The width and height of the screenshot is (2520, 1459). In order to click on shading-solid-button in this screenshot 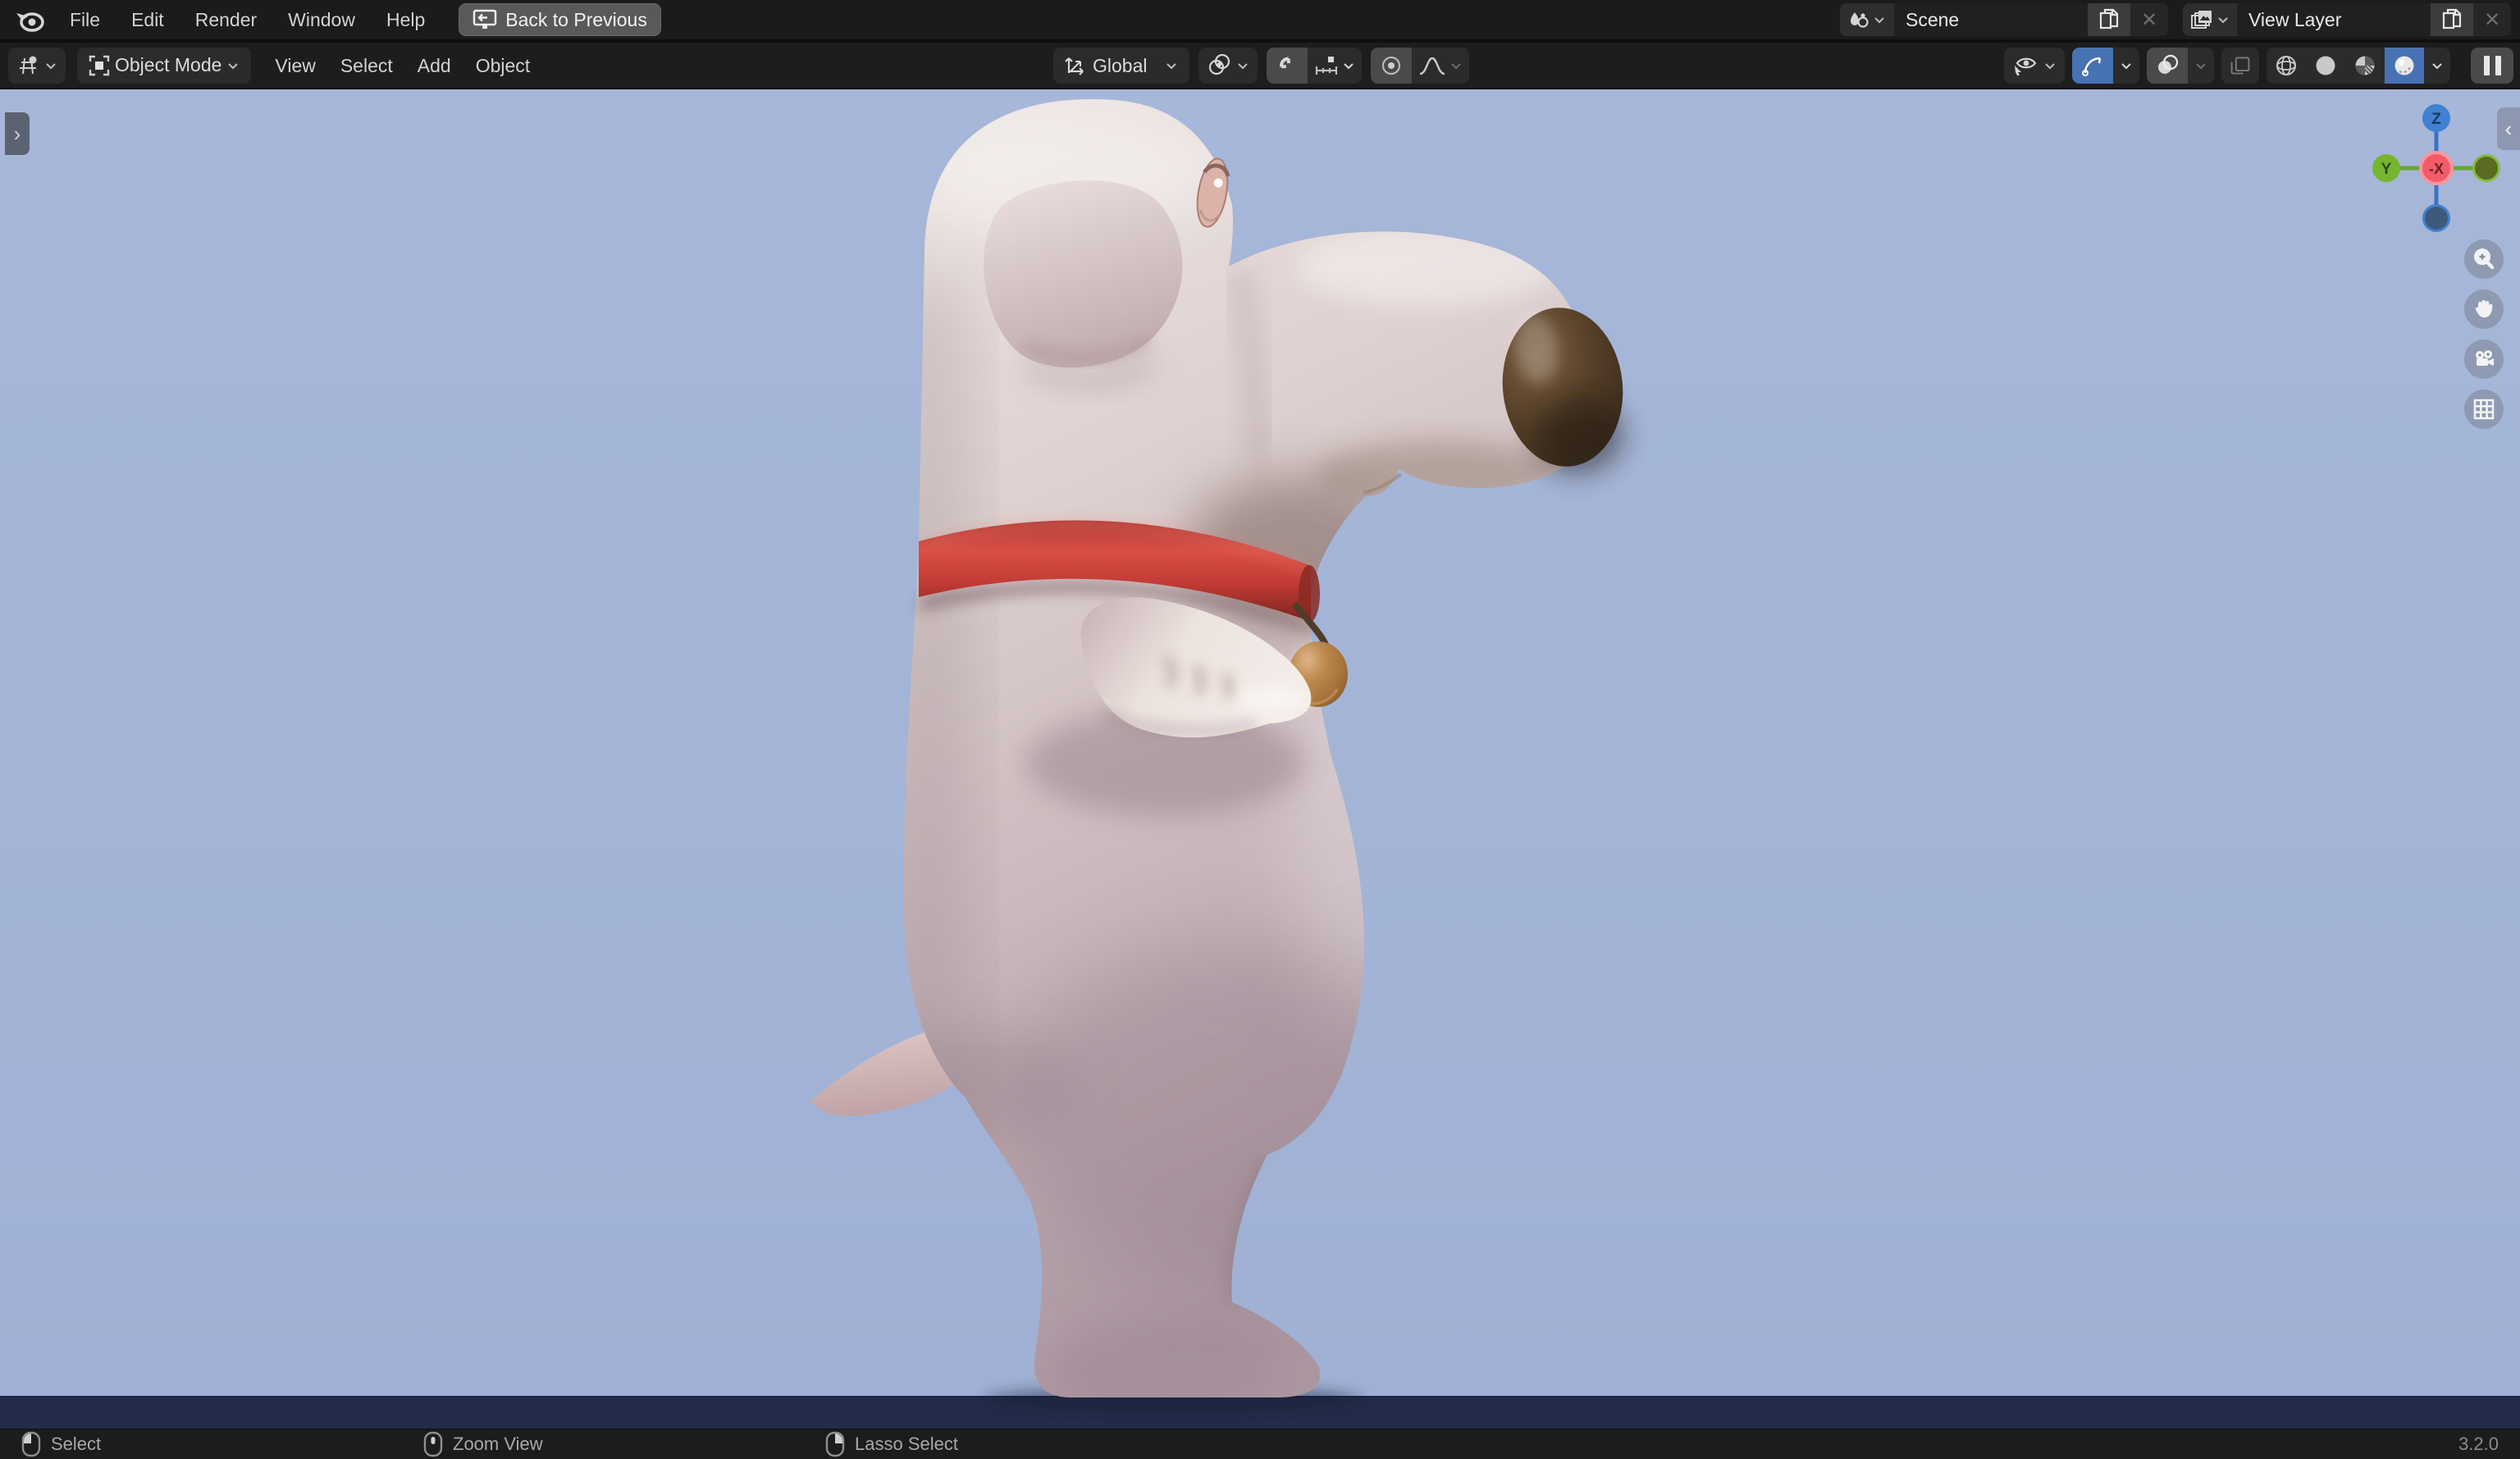, I will do `click(2325, 66)`.